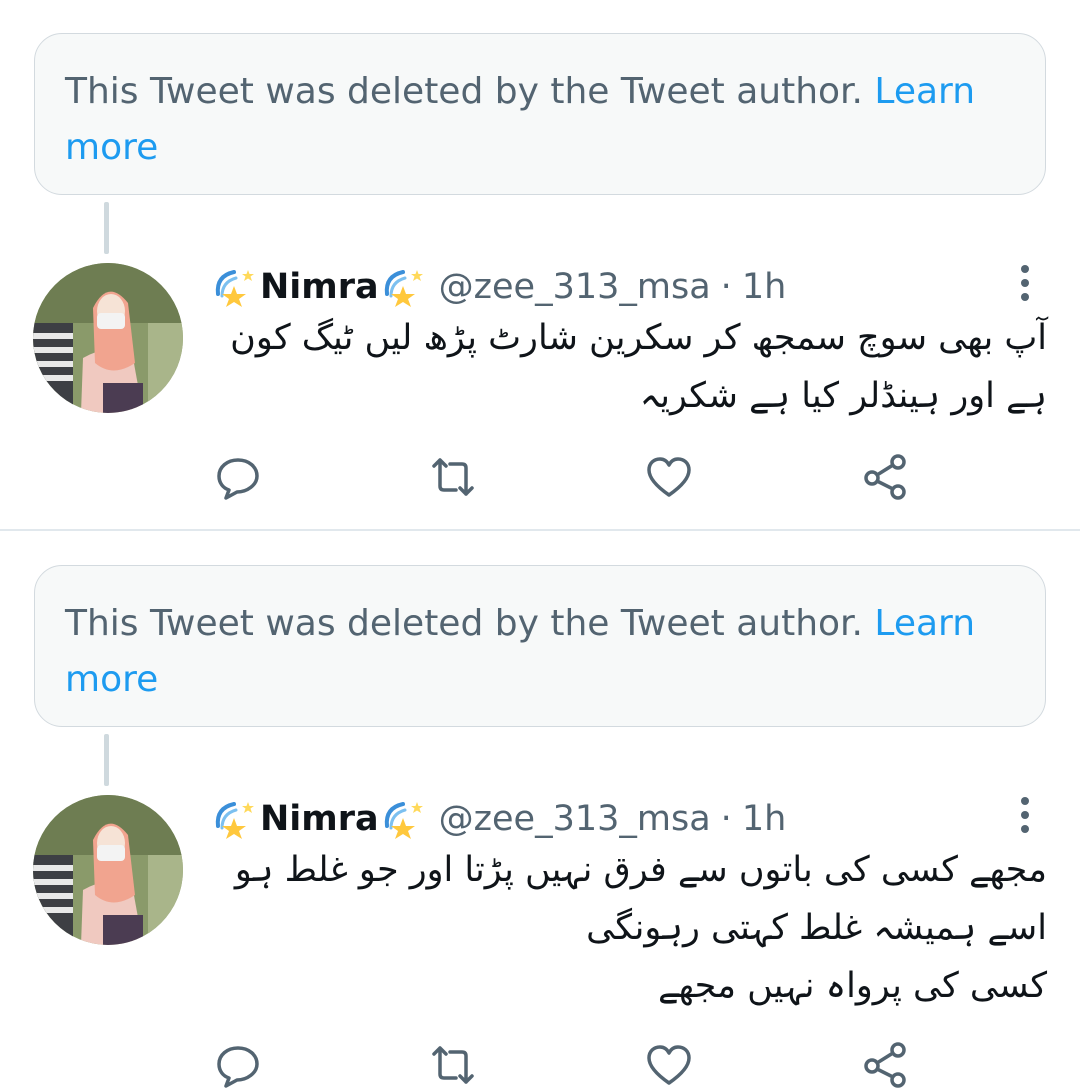  I want to click on tweet-divider, so click(540, 530).